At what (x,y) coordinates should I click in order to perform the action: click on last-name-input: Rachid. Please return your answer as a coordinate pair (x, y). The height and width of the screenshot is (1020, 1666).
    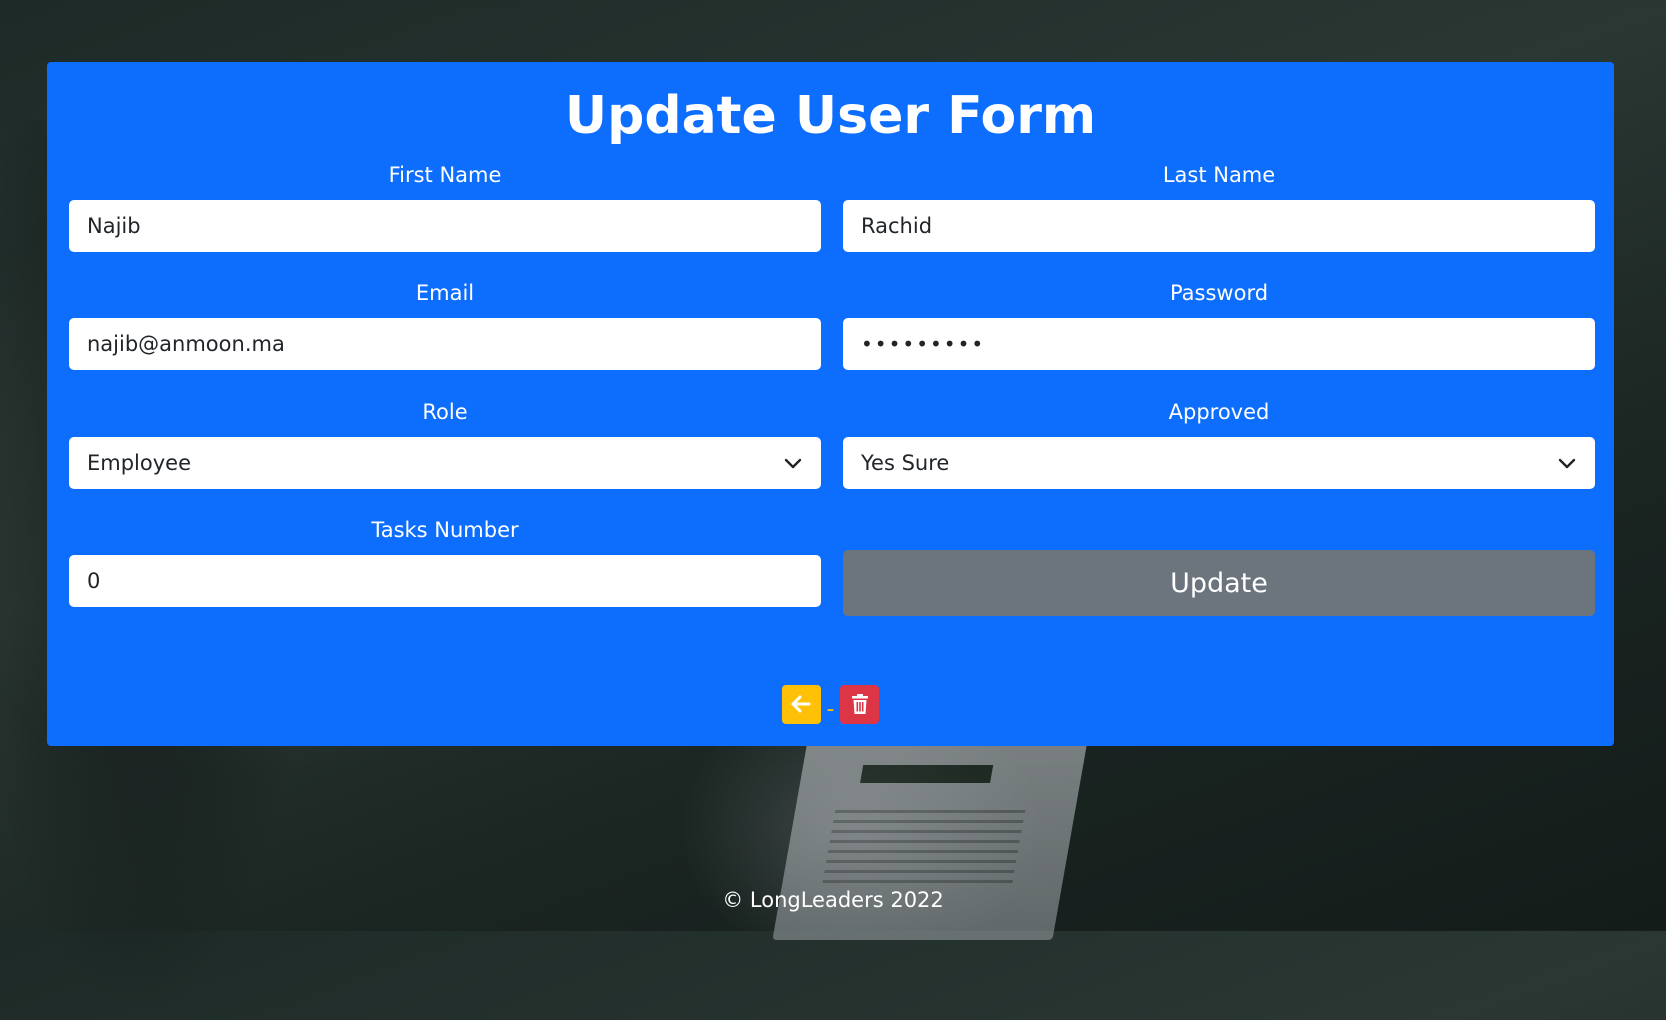
    Looking at the image, I should click on (1219, 226).